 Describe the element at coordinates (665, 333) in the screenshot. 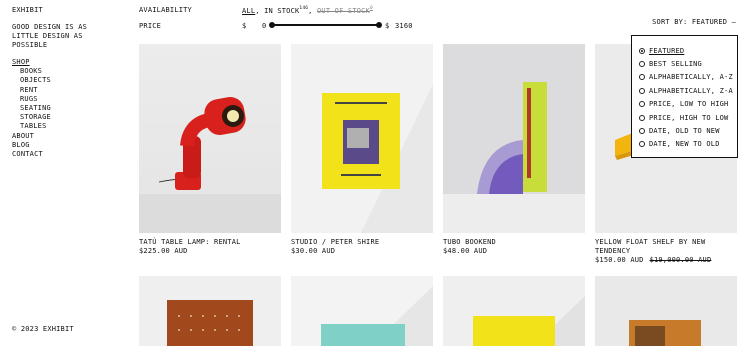

I see `orange-book-illustration` at that location.